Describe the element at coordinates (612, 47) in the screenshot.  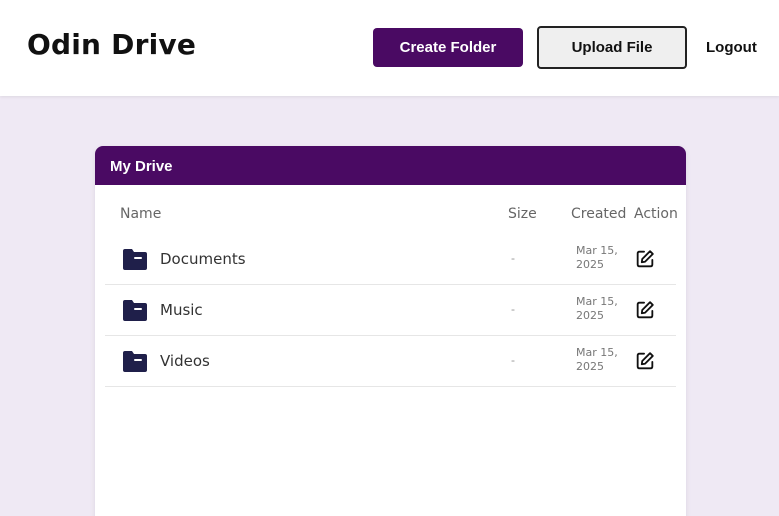
I see `upload-file-button: Upload File` at that location.